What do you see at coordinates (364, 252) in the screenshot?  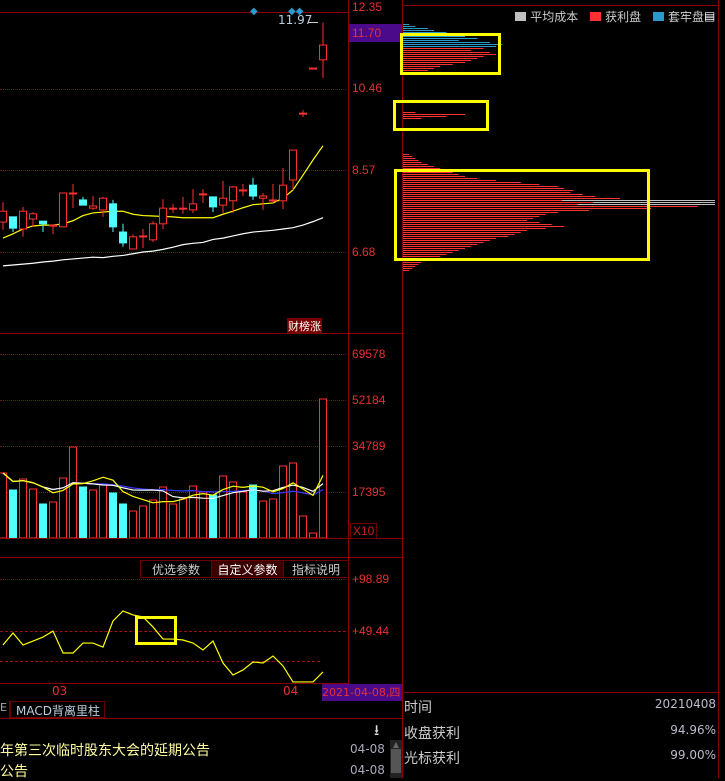 I see `price-tick: 6.68` at bounding box center [364, 252].